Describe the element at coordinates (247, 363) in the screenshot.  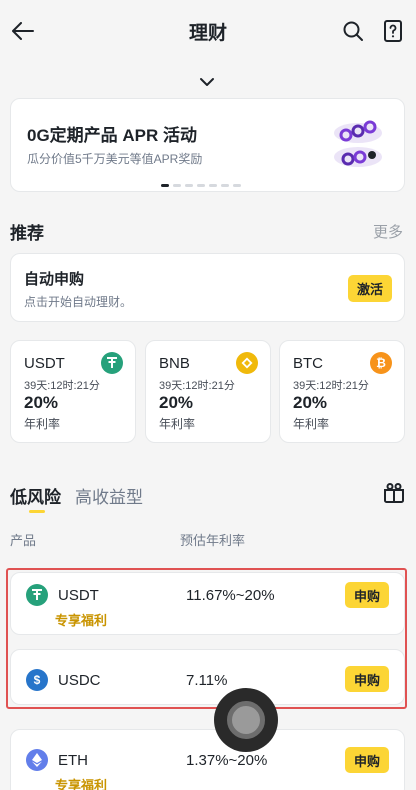
I see `bnb-icon` at that location.